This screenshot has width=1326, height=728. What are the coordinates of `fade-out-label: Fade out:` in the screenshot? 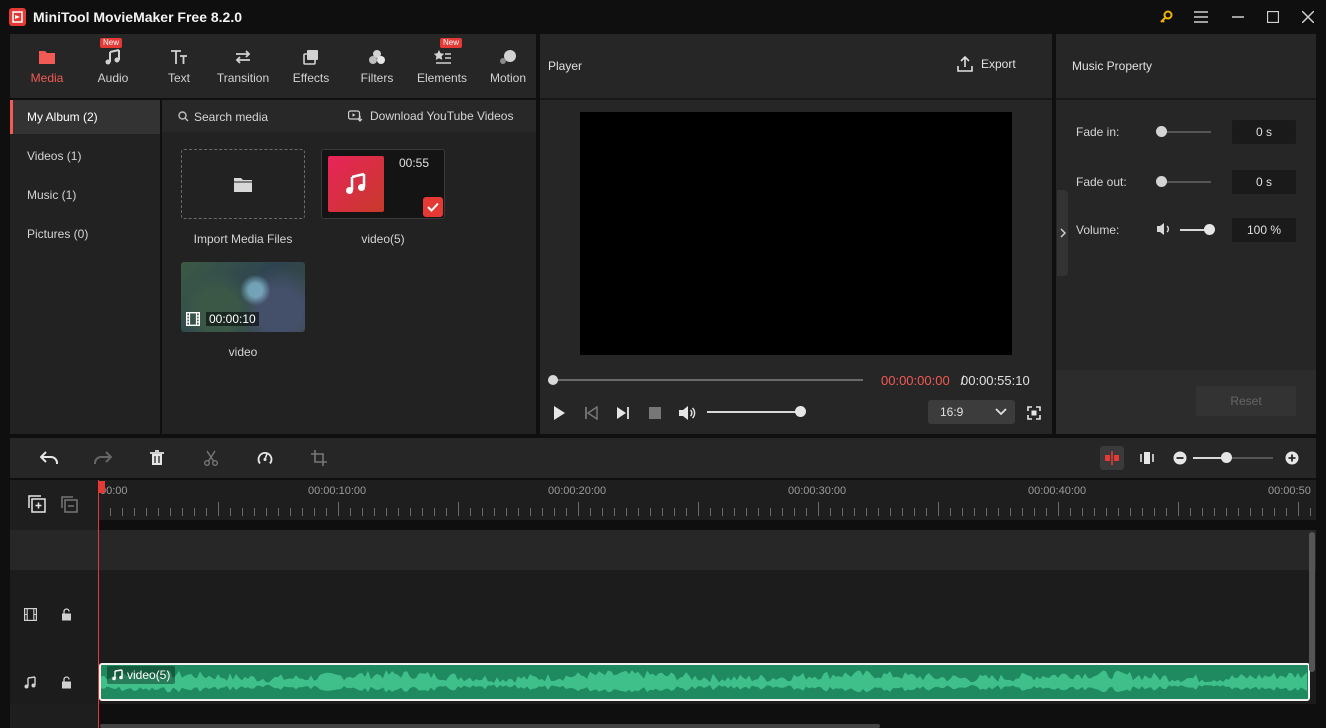 It's located at (1101, 182).